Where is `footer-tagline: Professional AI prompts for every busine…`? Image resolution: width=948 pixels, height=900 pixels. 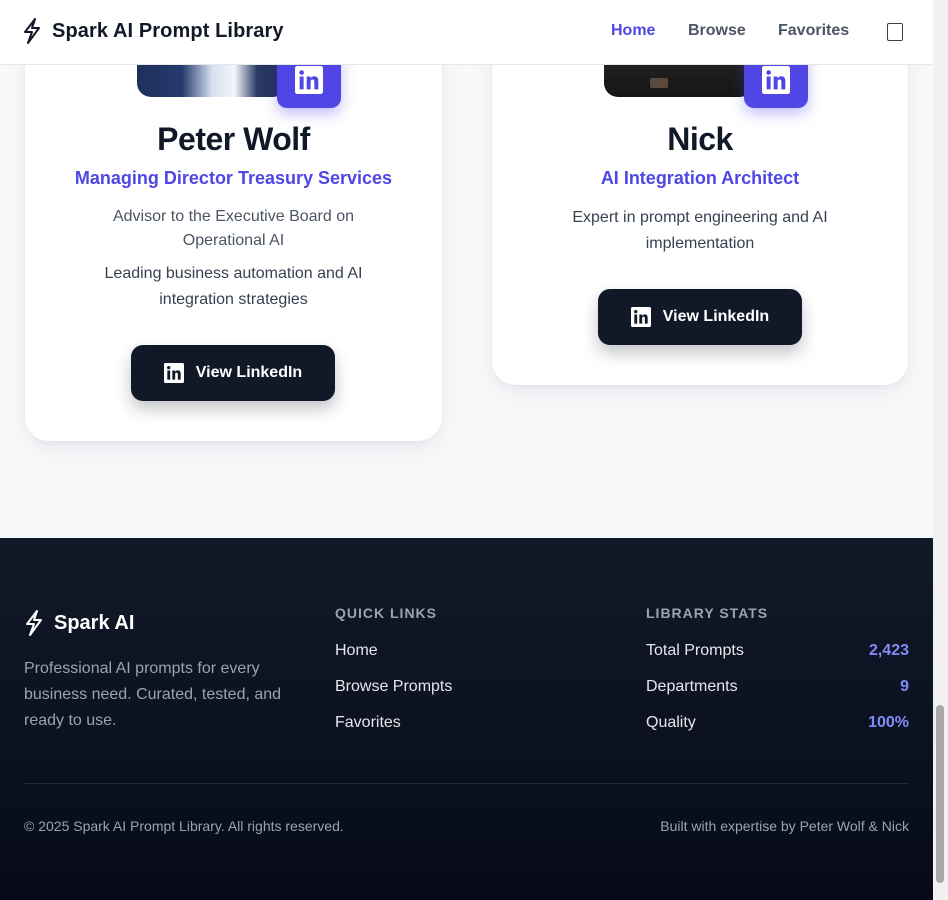
footer-tagline: Professional AI prompts for every busine… is located at coordinates (153, 694).